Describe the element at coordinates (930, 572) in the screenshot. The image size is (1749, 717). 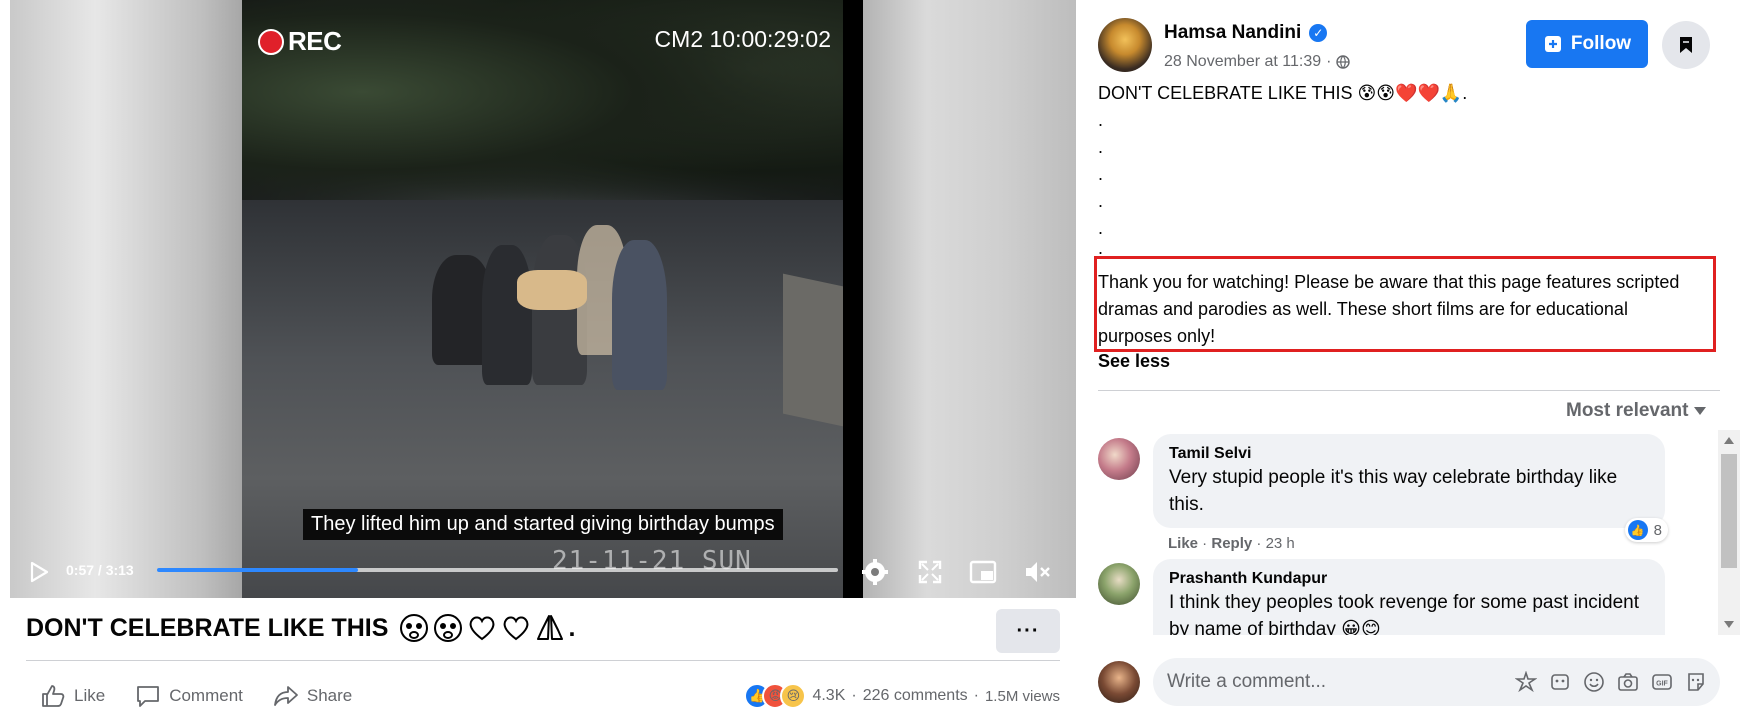
I see `fullscreen-icon` at that location.